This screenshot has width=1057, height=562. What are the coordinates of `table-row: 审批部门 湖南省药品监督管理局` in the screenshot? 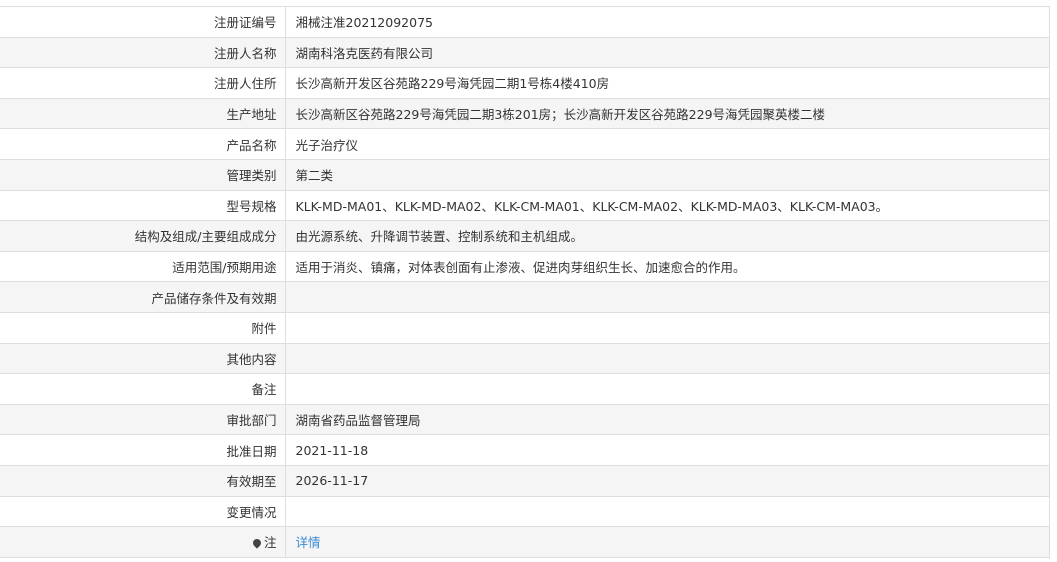 It's located at (525, 419).